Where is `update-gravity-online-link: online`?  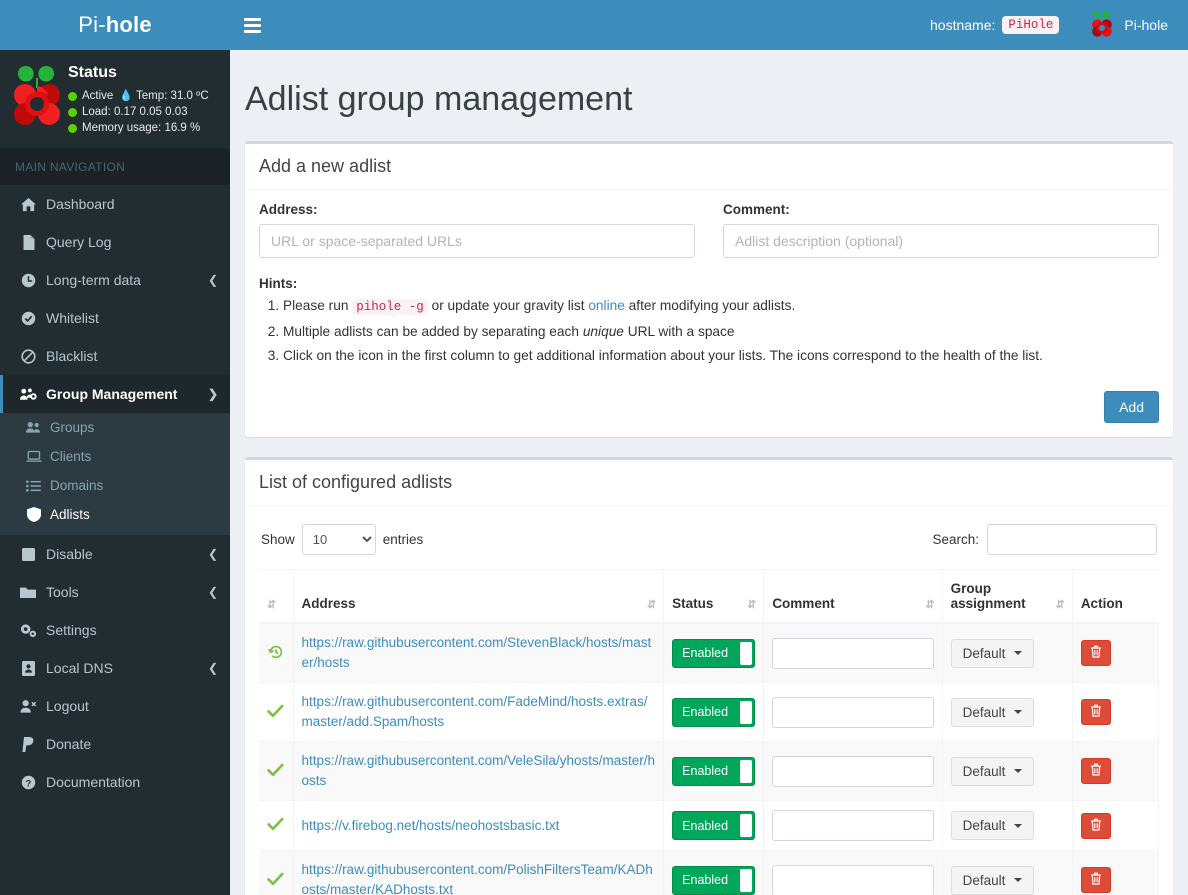 update-gravity-online-link: online is located at coordinates (606, 305).